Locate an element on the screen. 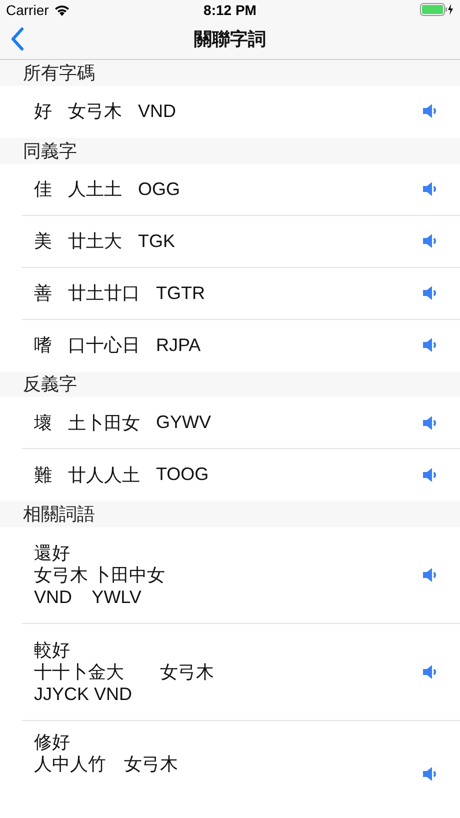 The width and height of the screenshot is (460, 818). input-code: TGTR is located at coordinates (180, 293).